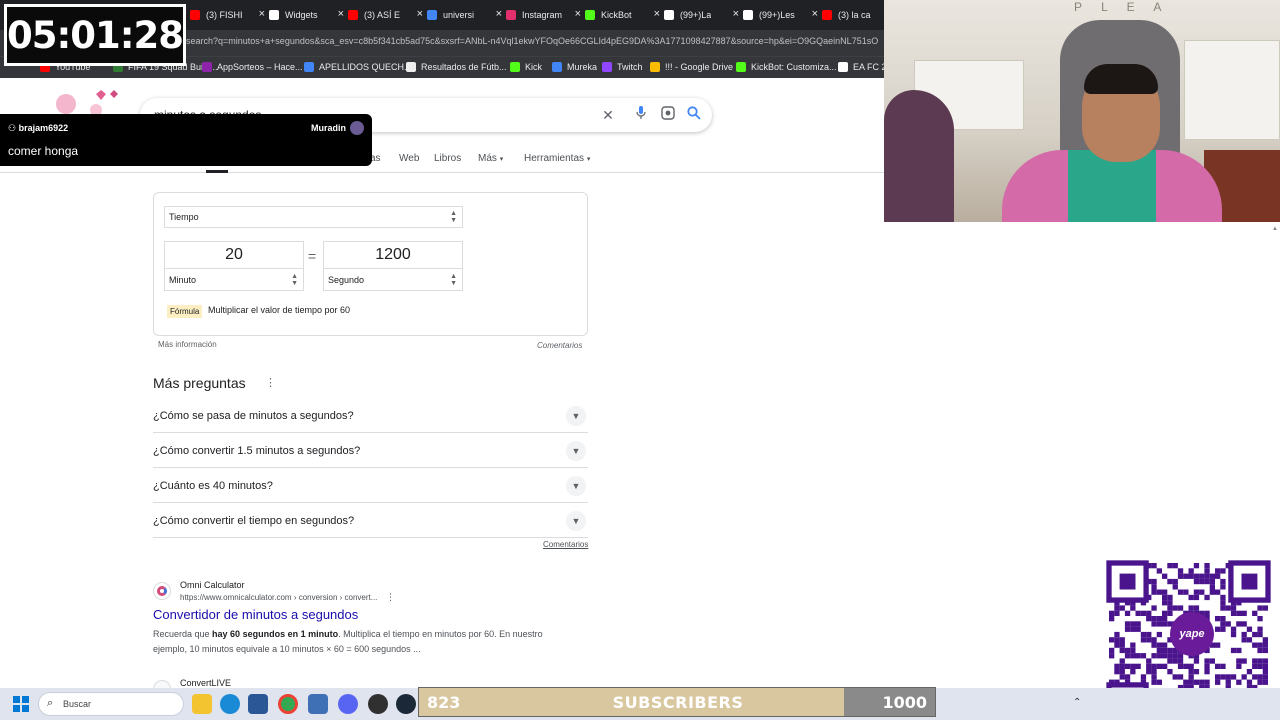 This screenshot has height=720, width=1280. I want to click on clear-icon: ✕, so click(608, 115).